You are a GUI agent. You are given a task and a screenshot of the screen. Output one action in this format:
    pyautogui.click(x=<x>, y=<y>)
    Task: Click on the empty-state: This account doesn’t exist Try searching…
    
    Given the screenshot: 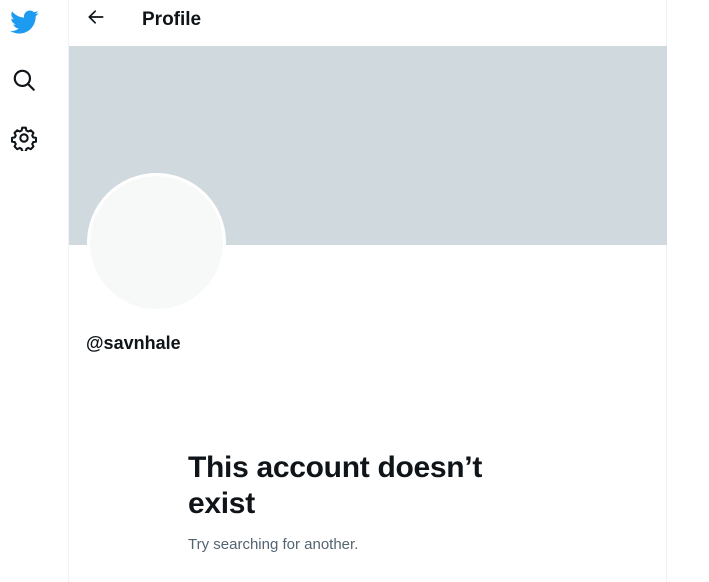 What is the action you would take?
    pyautogui.click(x=358, y=502)
    